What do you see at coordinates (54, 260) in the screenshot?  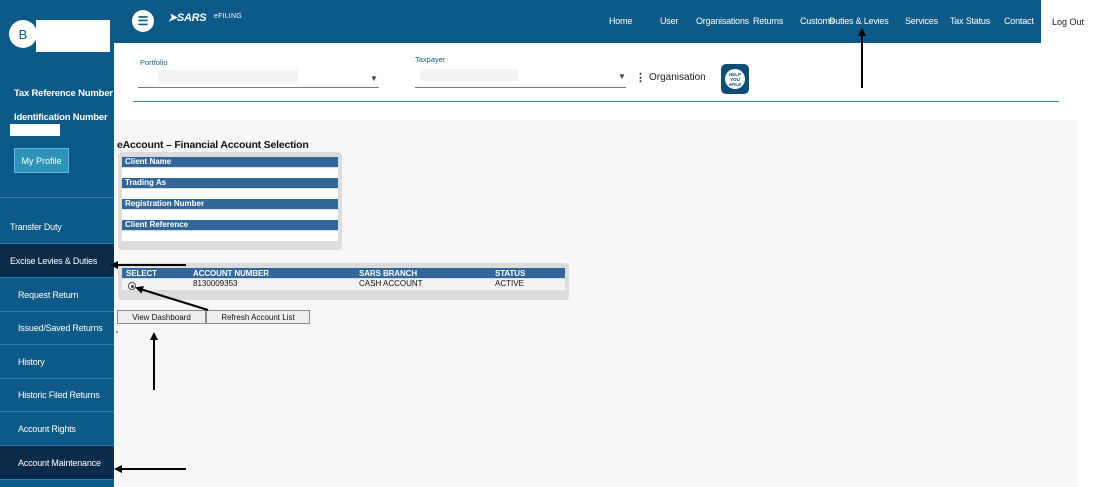 I see `sidebar-item-label: Excise Levies & Duties` at bounding box center [54, 260].